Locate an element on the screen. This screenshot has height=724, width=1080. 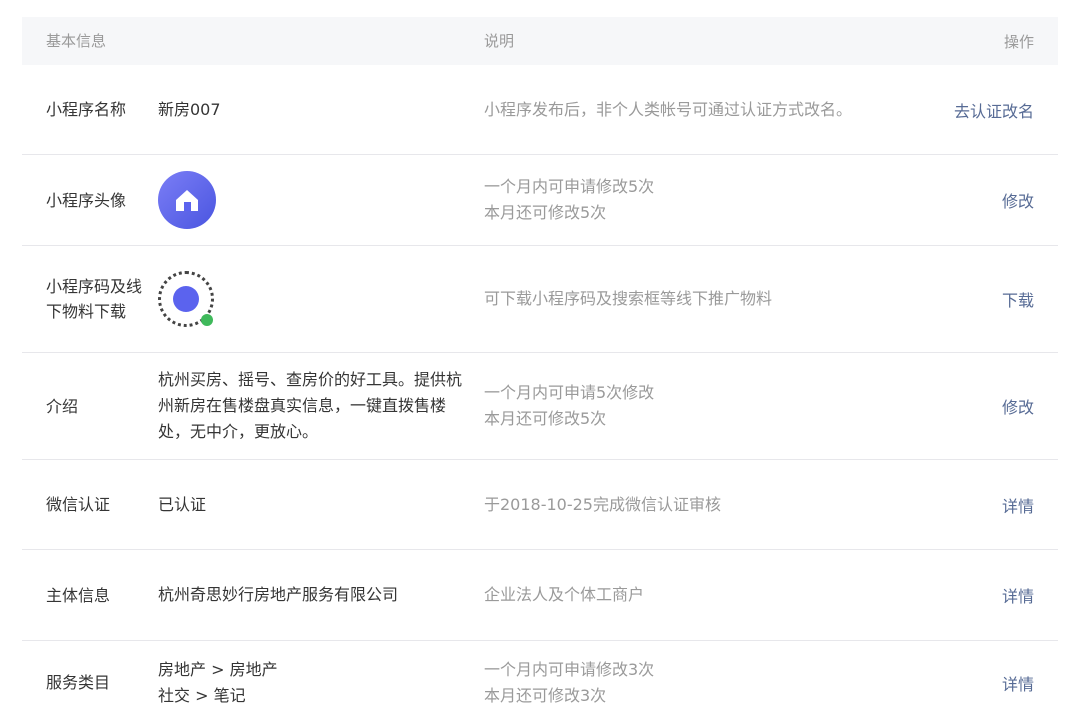
header-basic-info: 基本信息 is located at coordinates (76, 40).